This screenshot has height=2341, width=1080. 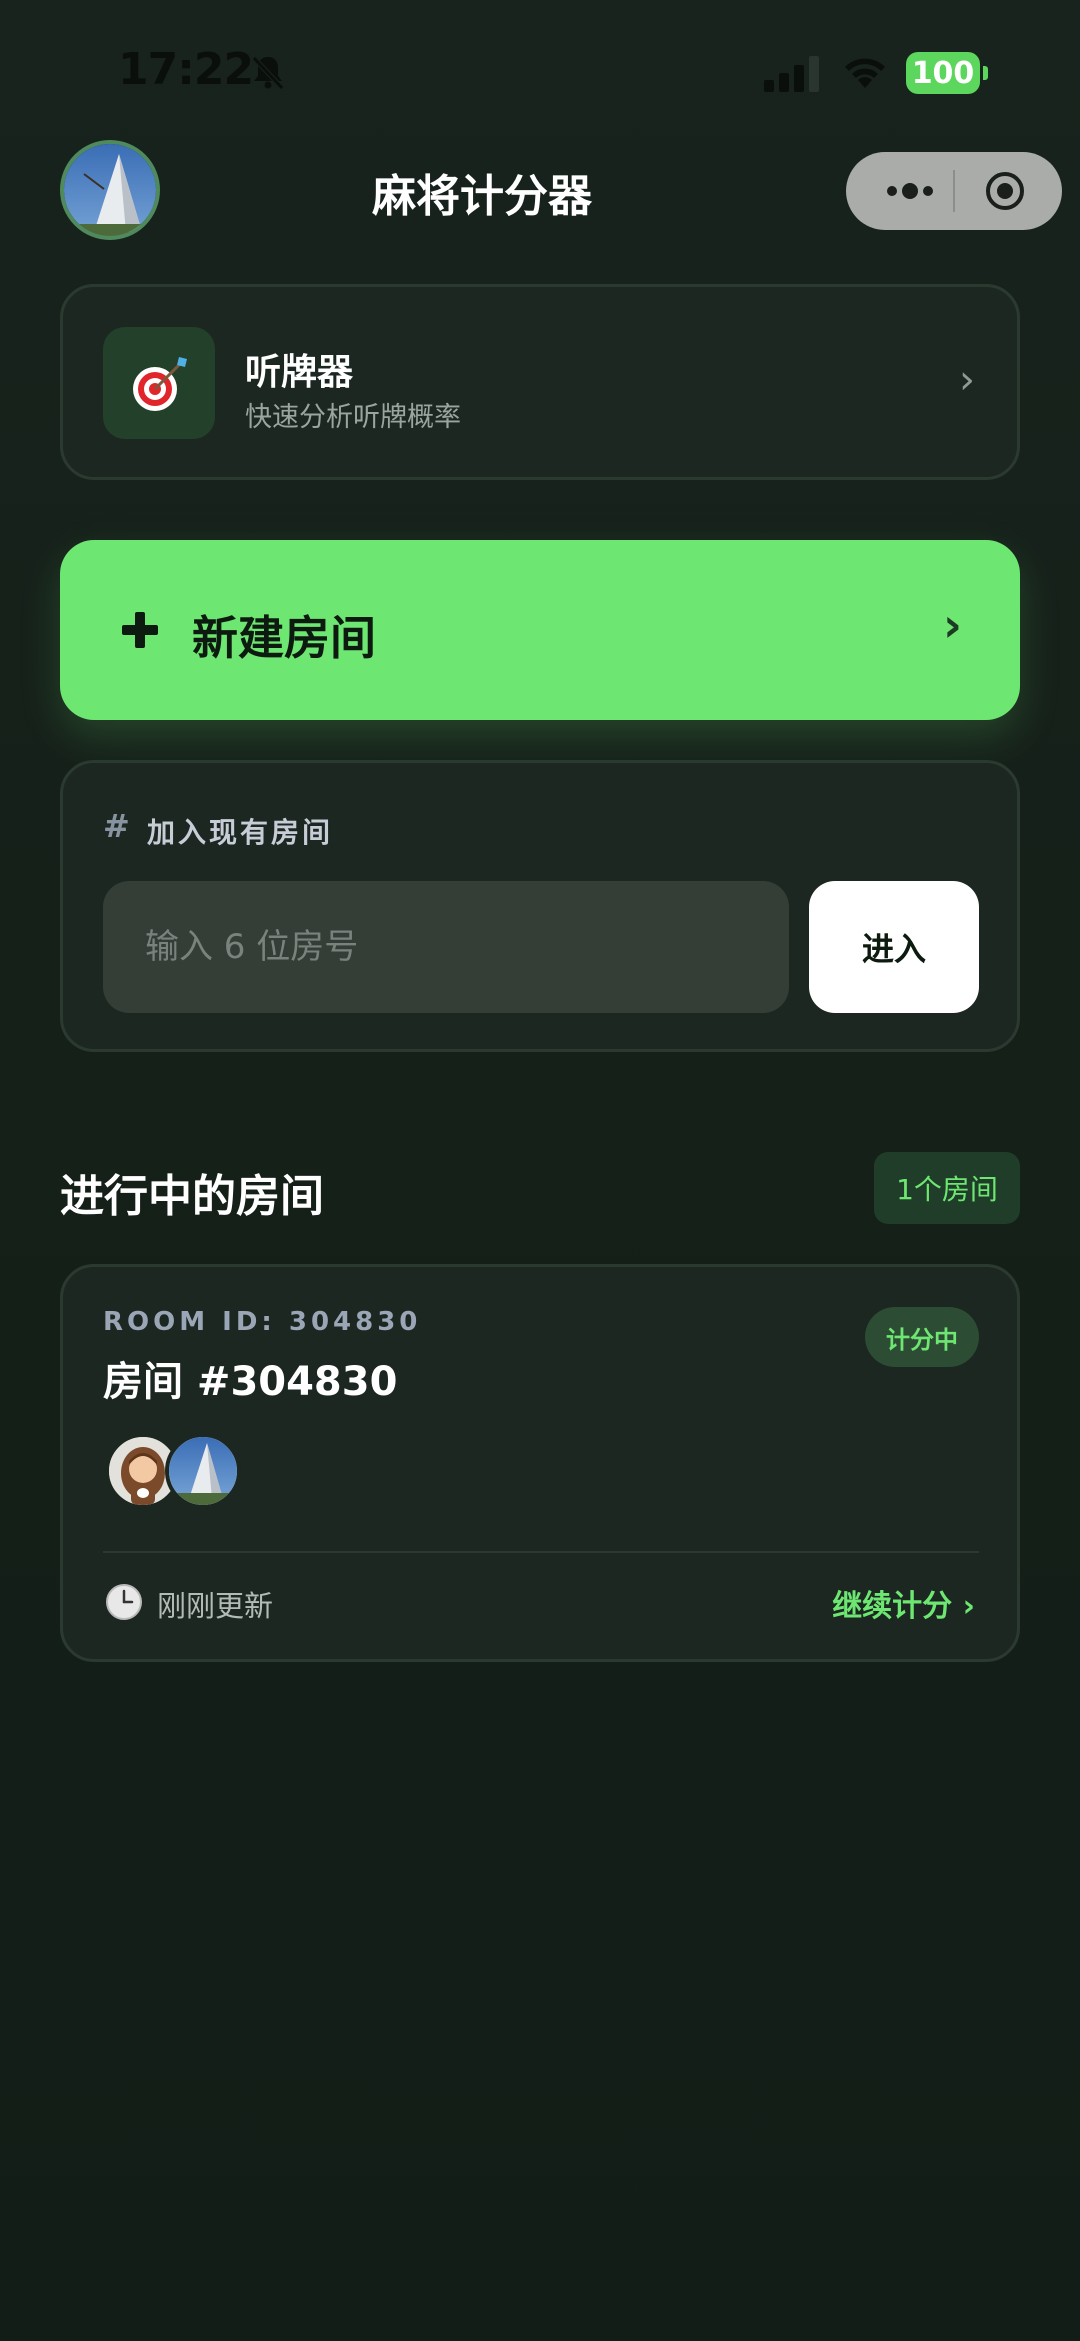 I want to click on divider, so click(x=541, y=1552).